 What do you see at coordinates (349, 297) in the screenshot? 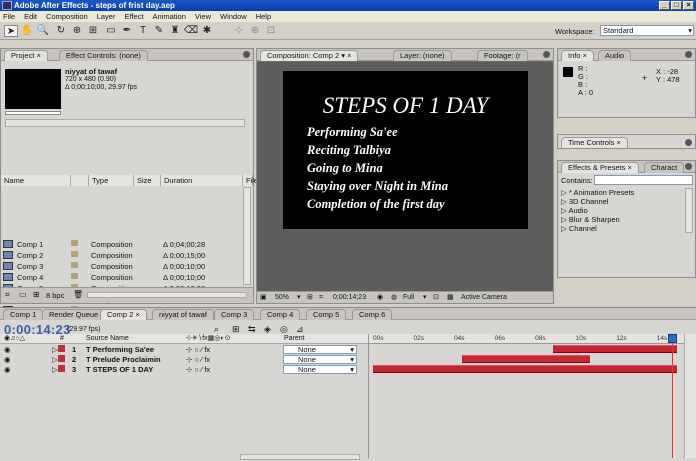
I see `current-time-display: 0;00;14;23` at bounding box center [349, 297].